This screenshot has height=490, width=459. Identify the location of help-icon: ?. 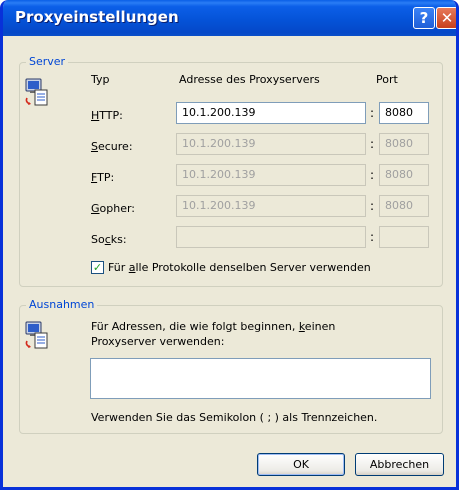
(424, 18).